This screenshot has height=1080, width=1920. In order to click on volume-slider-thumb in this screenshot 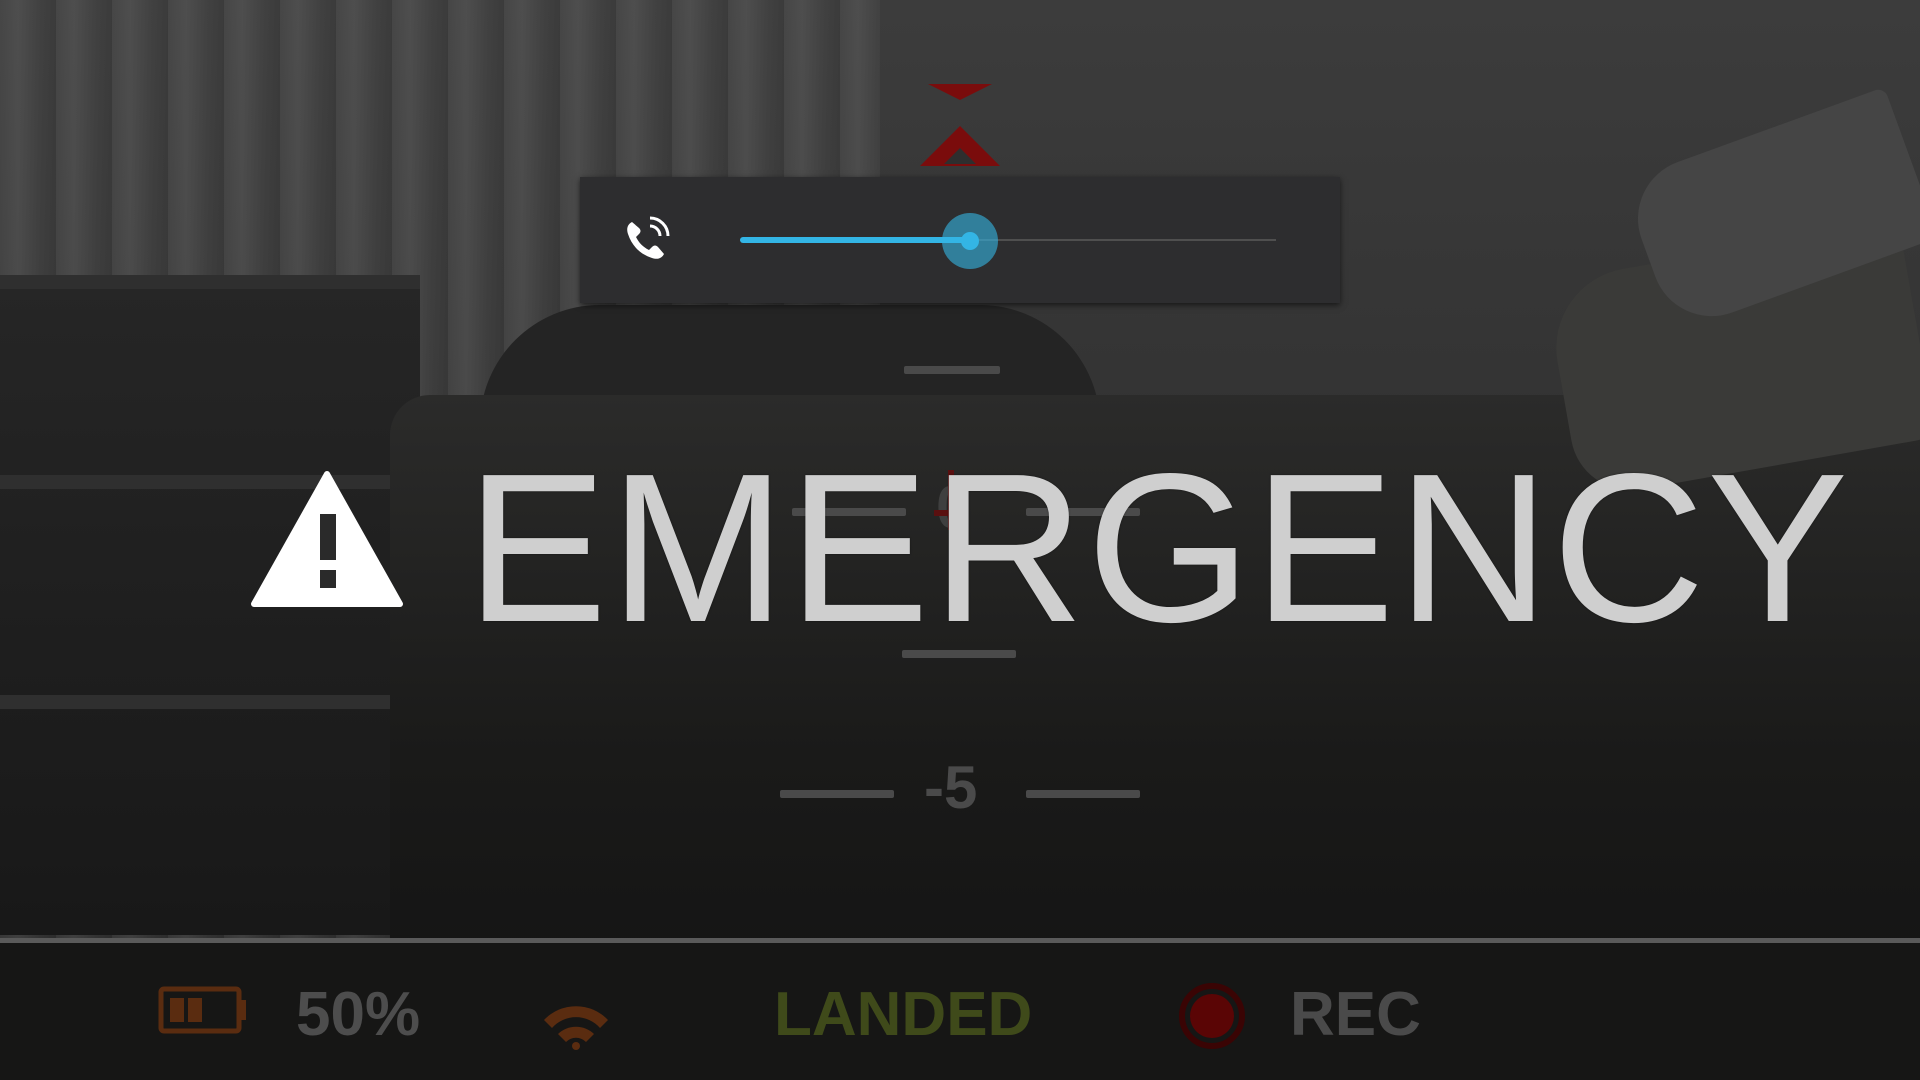, I will do `click(970, 241)`.